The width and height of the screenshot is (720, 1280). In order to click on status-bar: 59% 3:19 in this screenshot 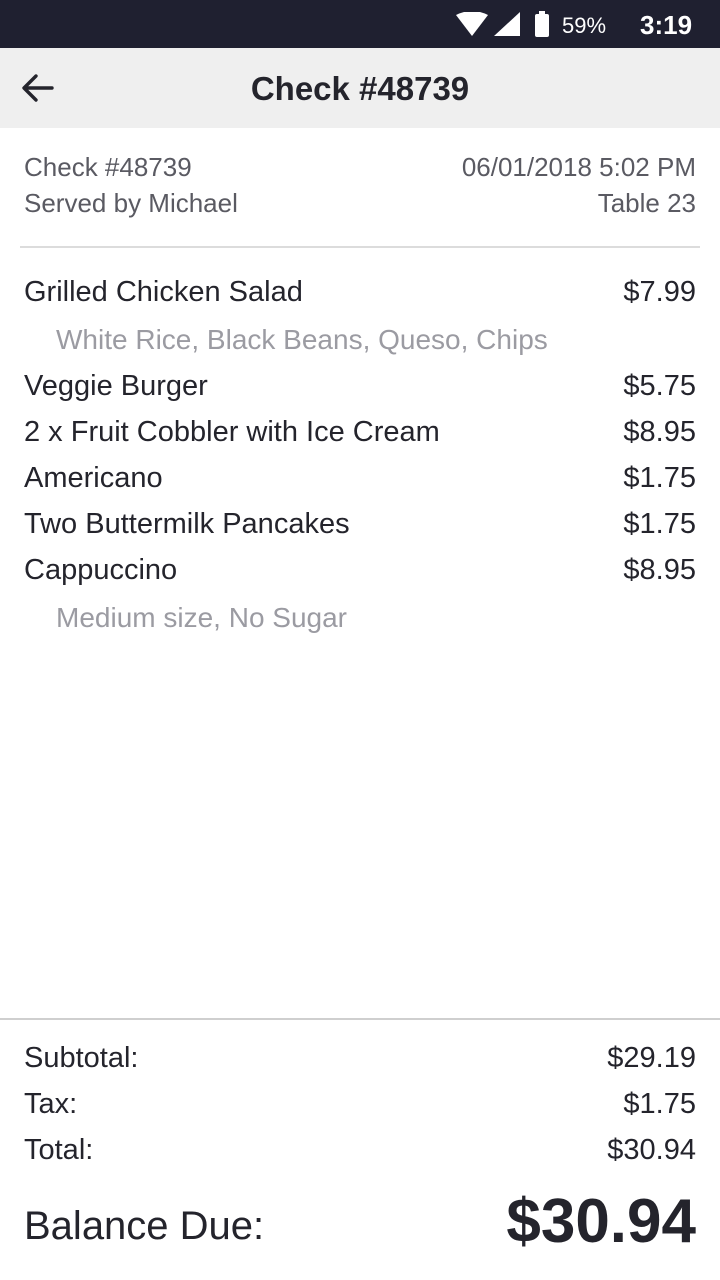, I will do `click(360, 24)`.